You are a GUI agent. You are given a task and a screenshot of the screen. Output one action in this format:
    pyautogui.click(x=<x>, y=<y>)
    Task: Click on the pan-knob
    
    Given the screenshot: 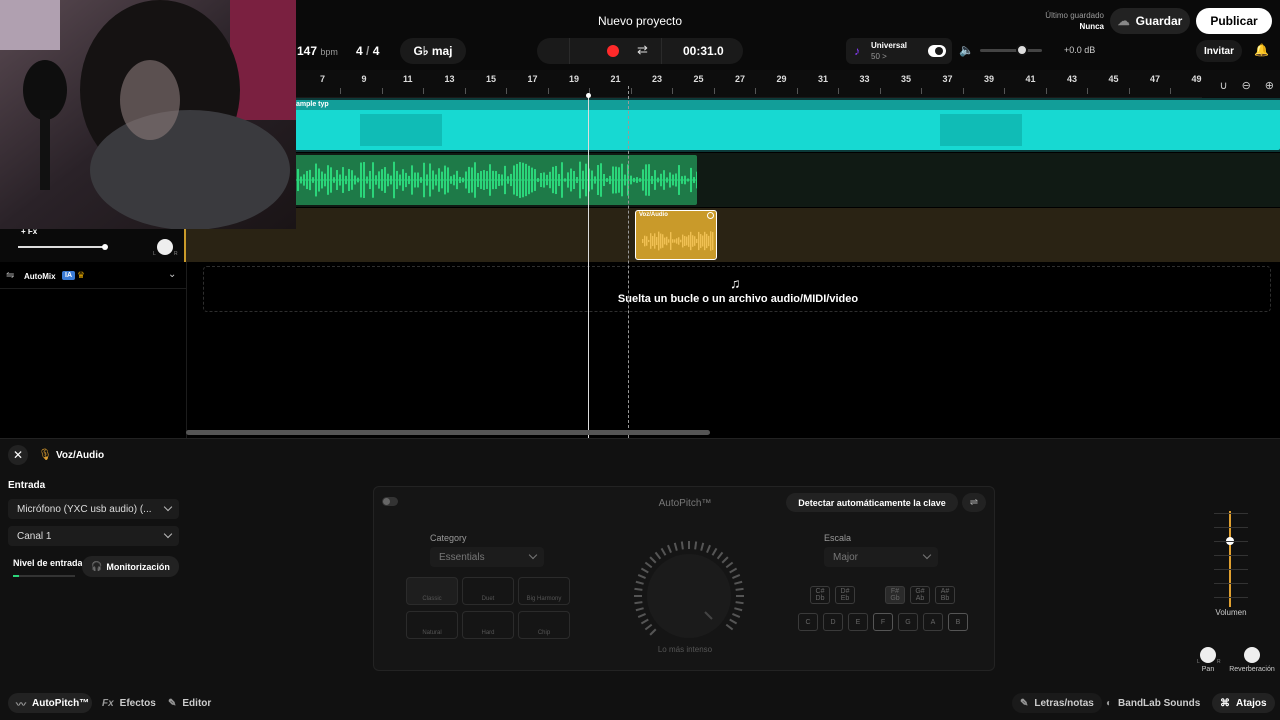 What is the action you would take?
    pyautogui.click(x=1208, y=655)
    